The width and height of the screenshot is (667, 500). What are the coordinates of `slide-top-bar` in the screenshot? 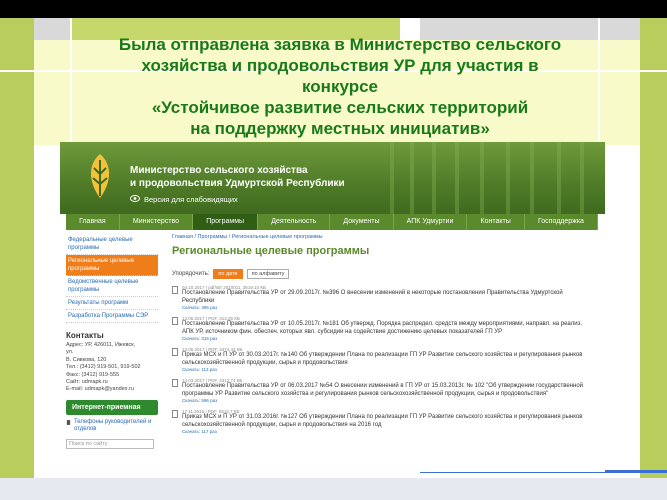 It's located at (333, 9).